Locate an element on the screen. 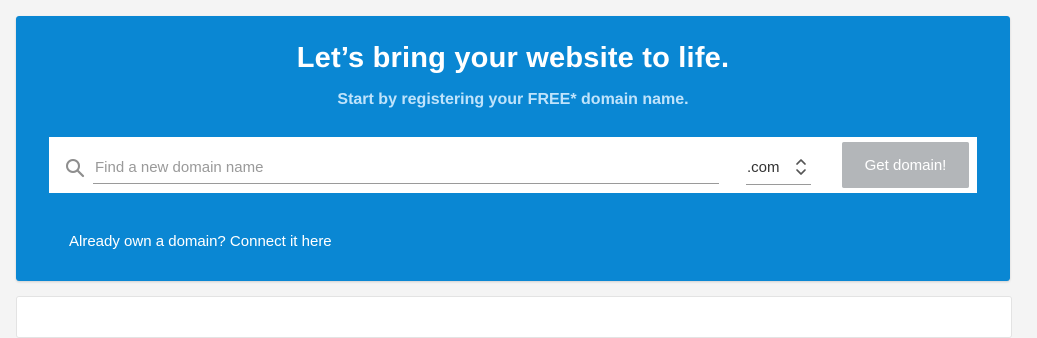  search-icon is located at coordinates (75, 168).